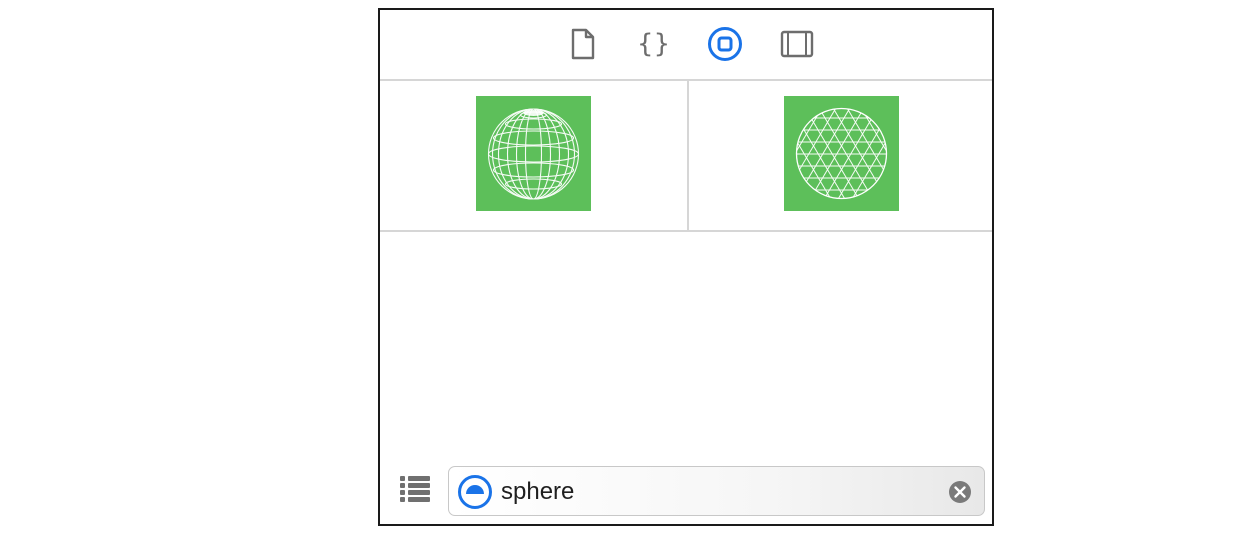  What do you see at coordinates (537, 492) in the screenshot?
I see `search-input-value: sphere` at bounding box center [537, 492].